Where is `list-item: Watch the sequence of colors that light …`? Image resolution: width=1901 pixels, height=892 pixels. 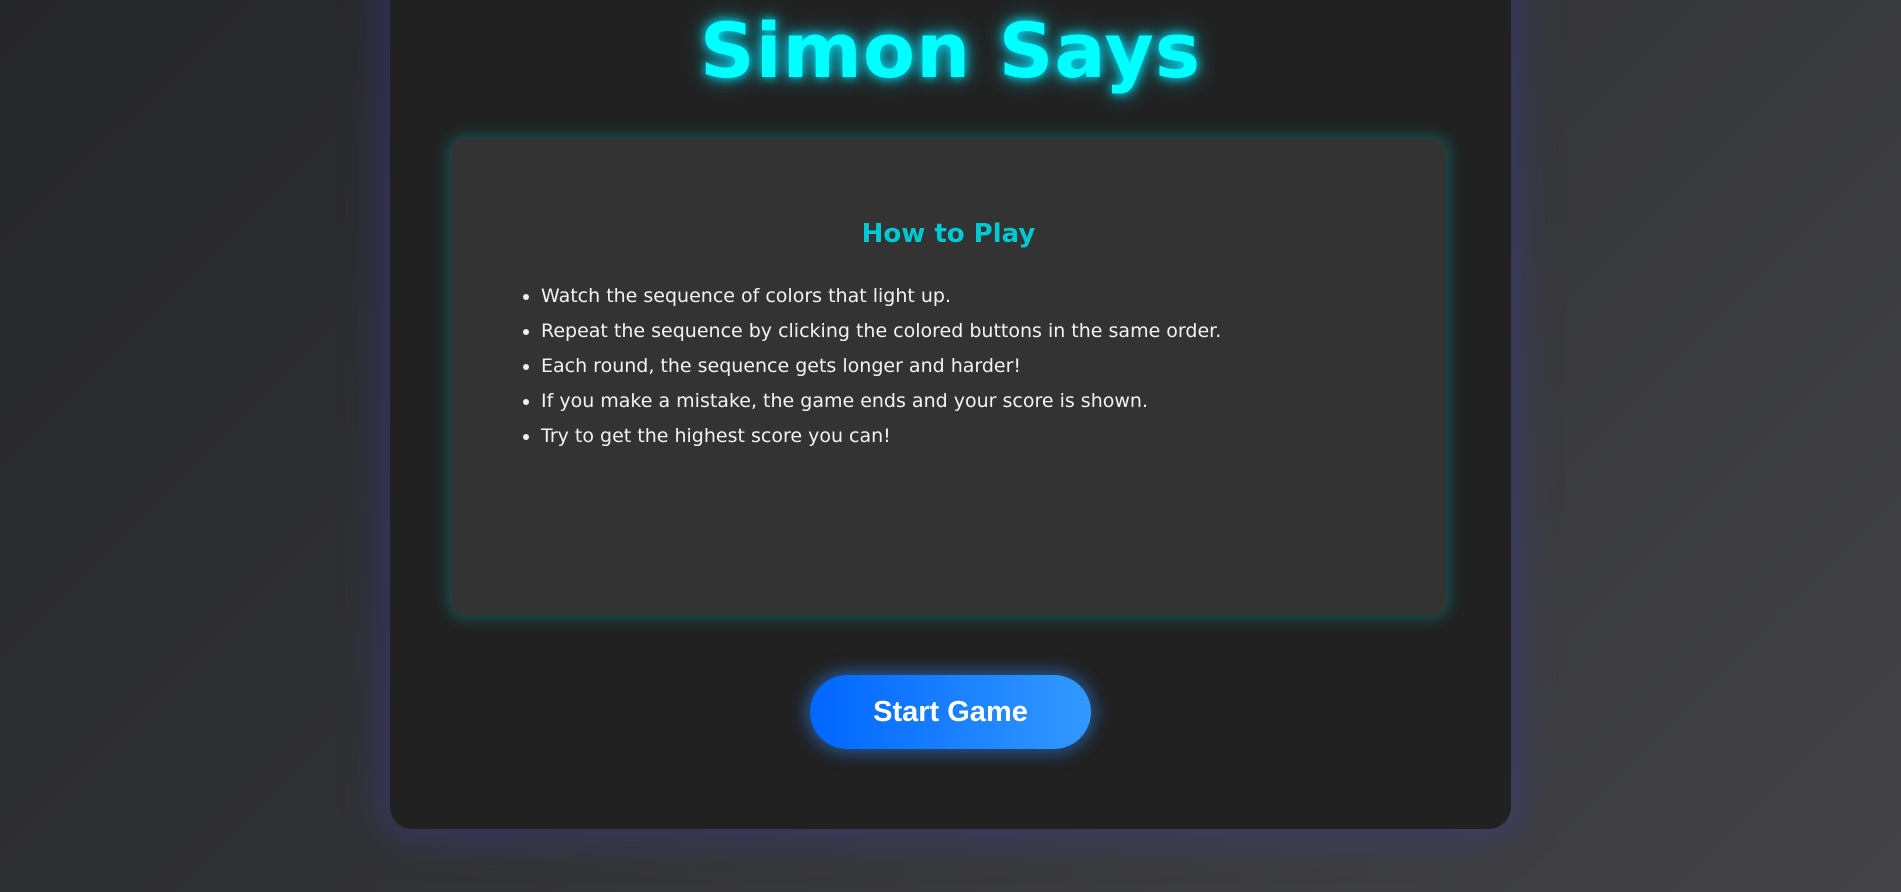
list-item: Watch the sequence of colors that light … is located at coordinates (881, 296).